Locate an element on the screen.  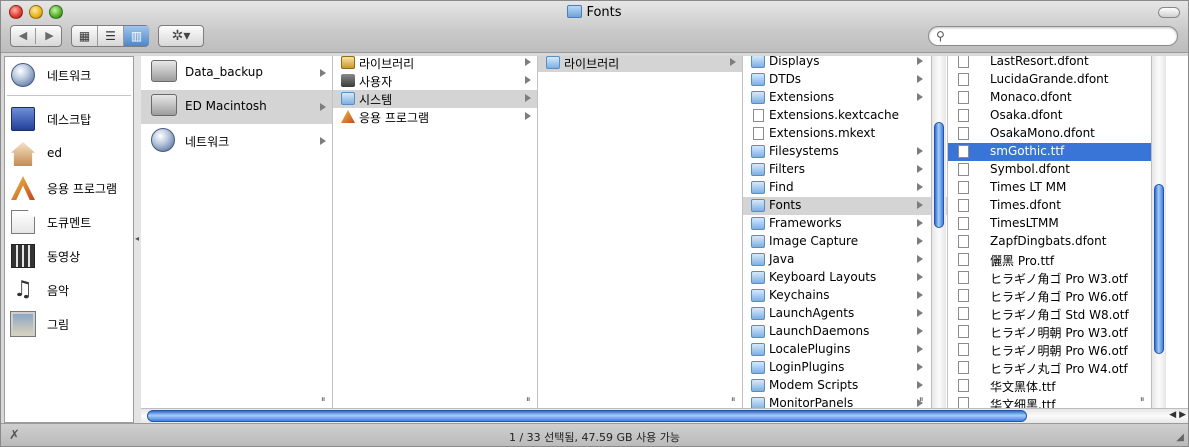
library-scrollbar is located at coordinates (938, 232).